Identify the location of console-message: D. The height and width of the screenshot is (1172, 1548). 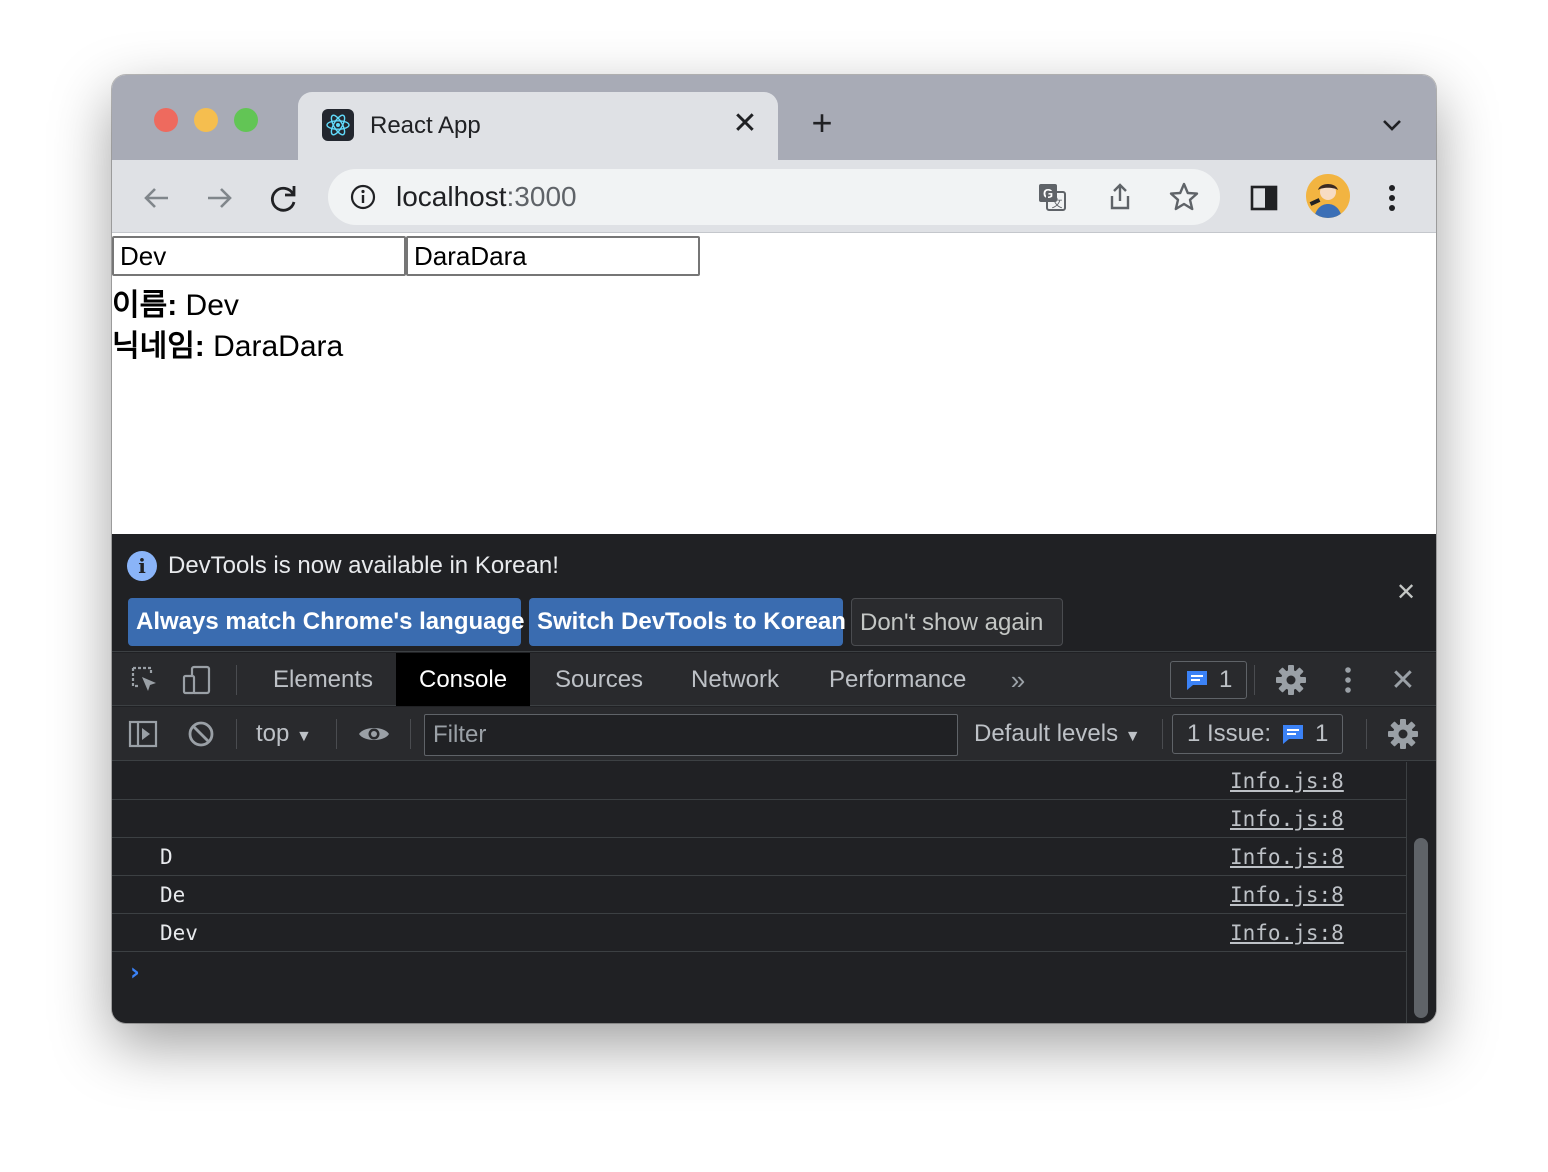
(166, 857).